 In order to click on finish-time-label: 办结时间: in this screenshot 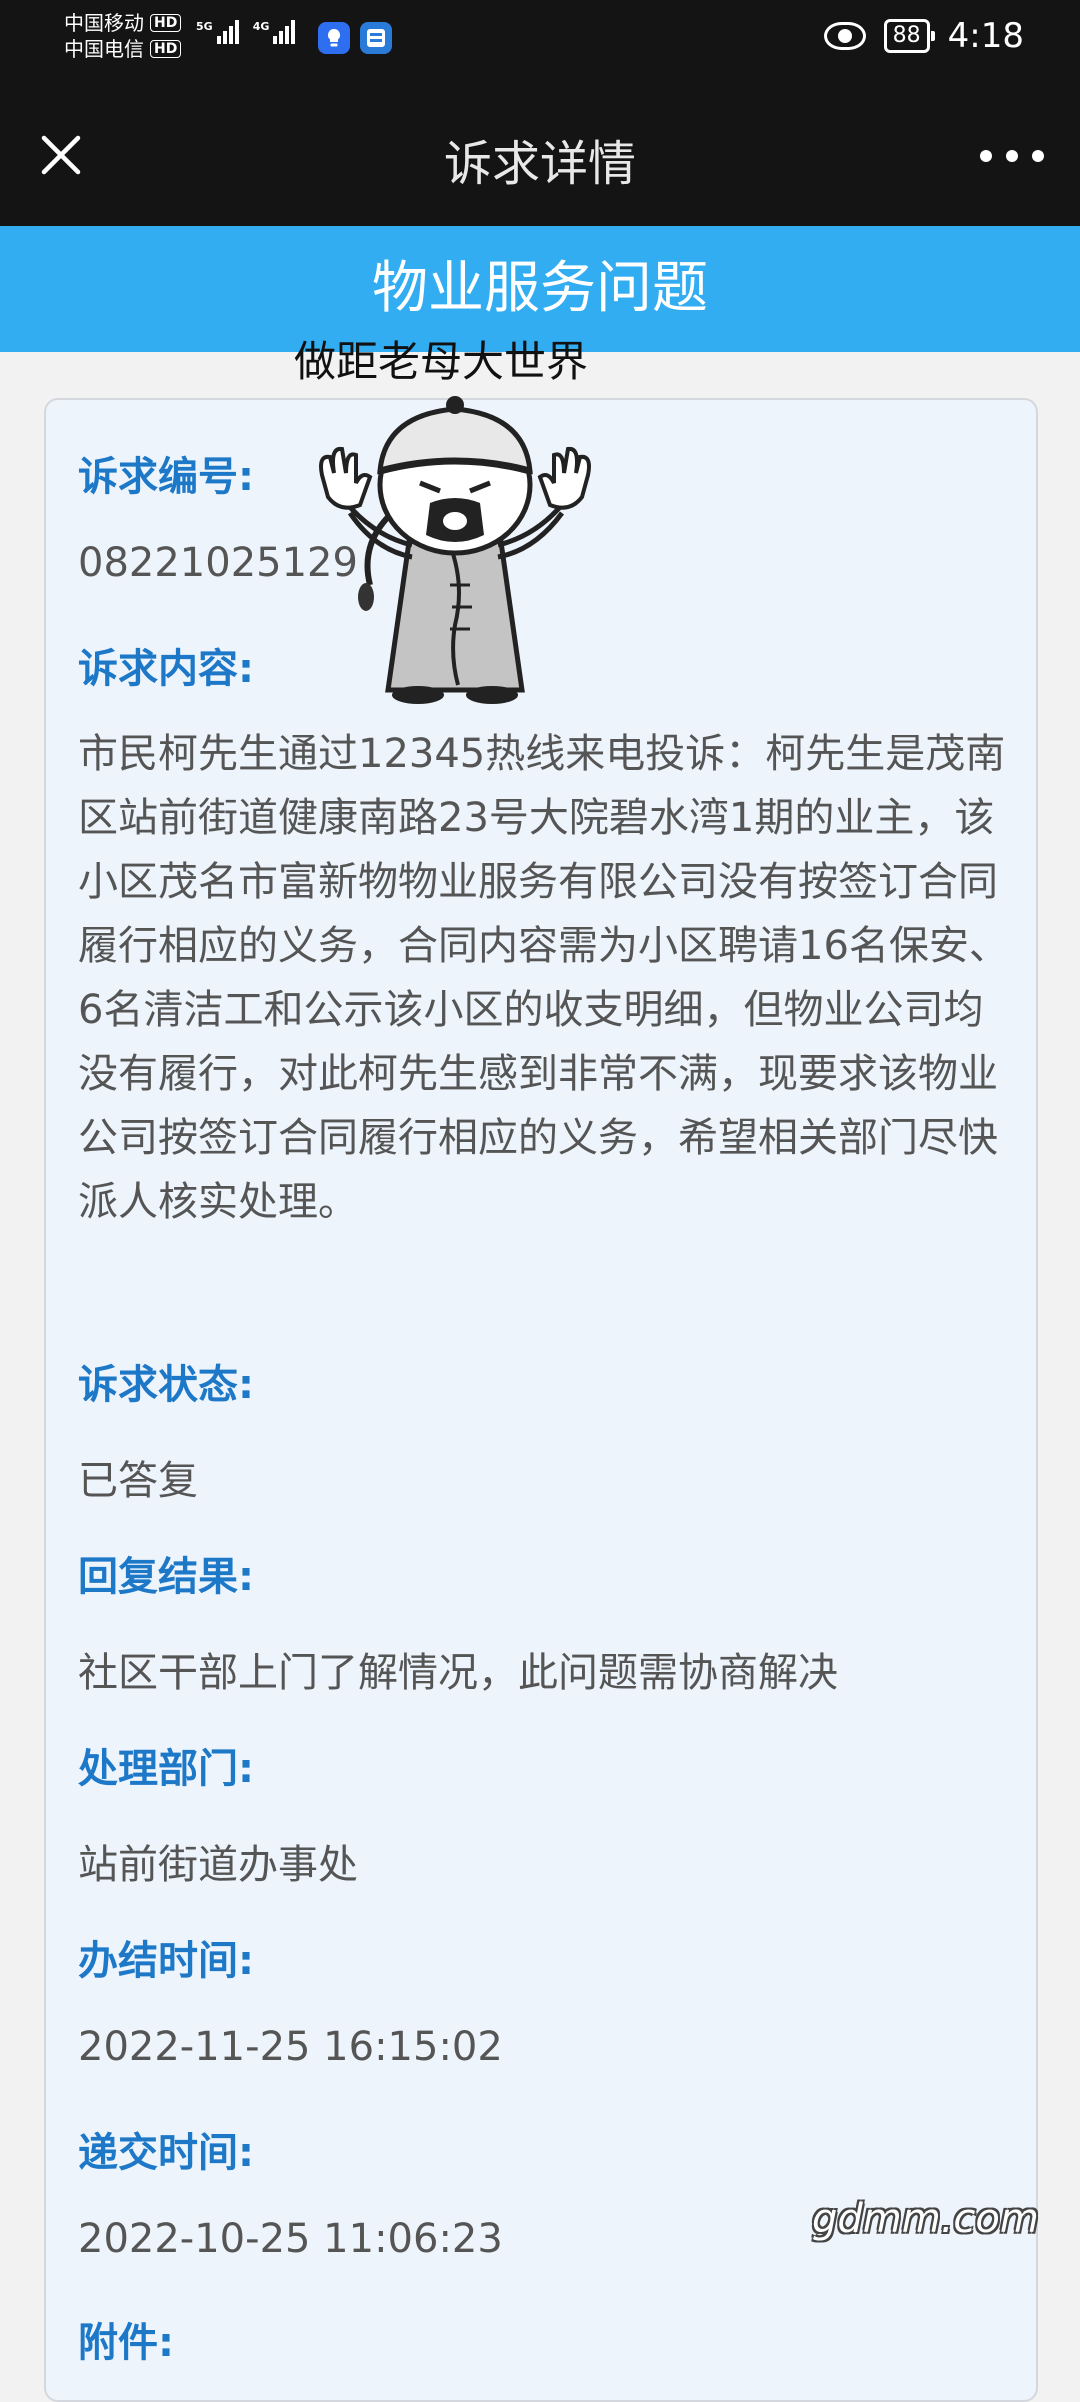, I will do `click(166, 1961)`.